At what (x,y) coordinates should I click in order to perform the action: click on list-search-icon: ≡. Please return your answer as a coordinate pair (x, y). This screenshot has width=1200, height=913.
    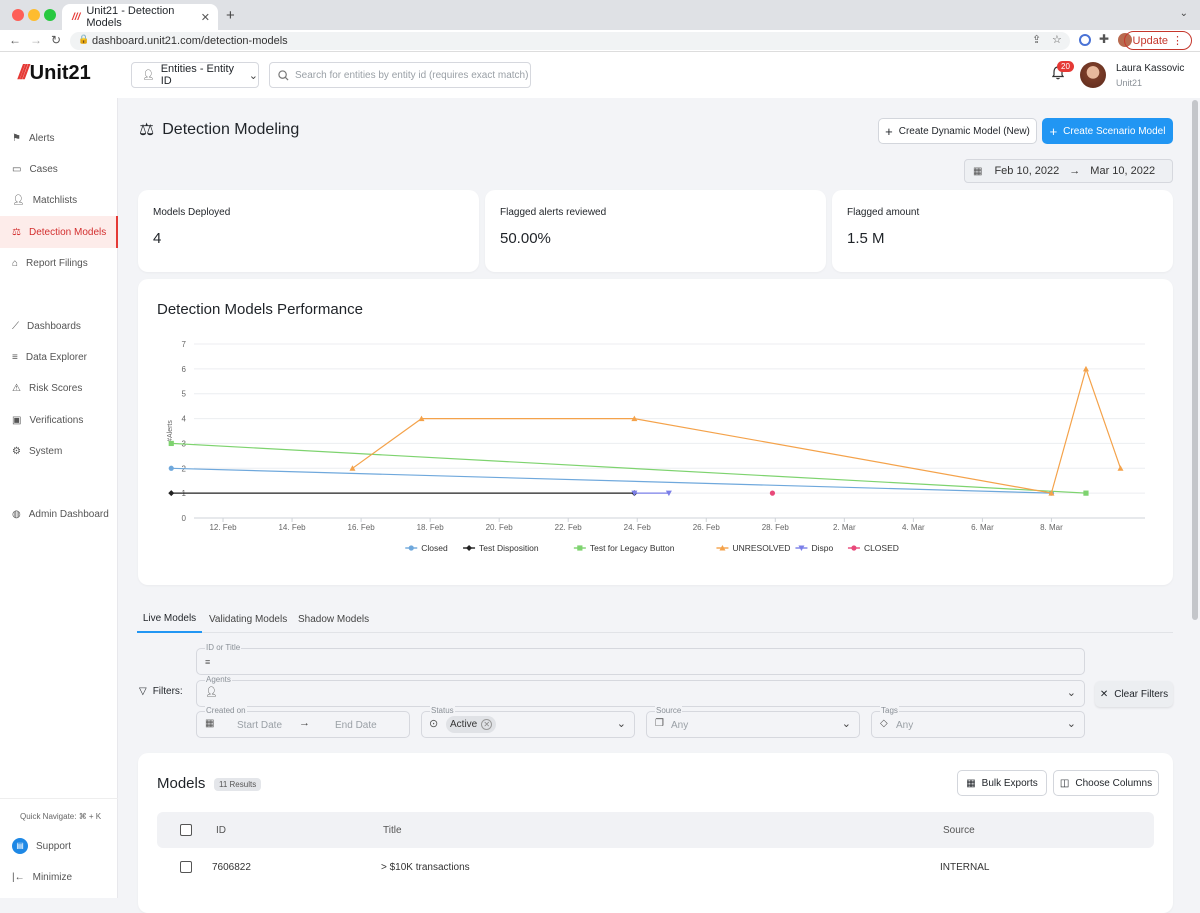
    Looking at the image, I should click on (208, 662).